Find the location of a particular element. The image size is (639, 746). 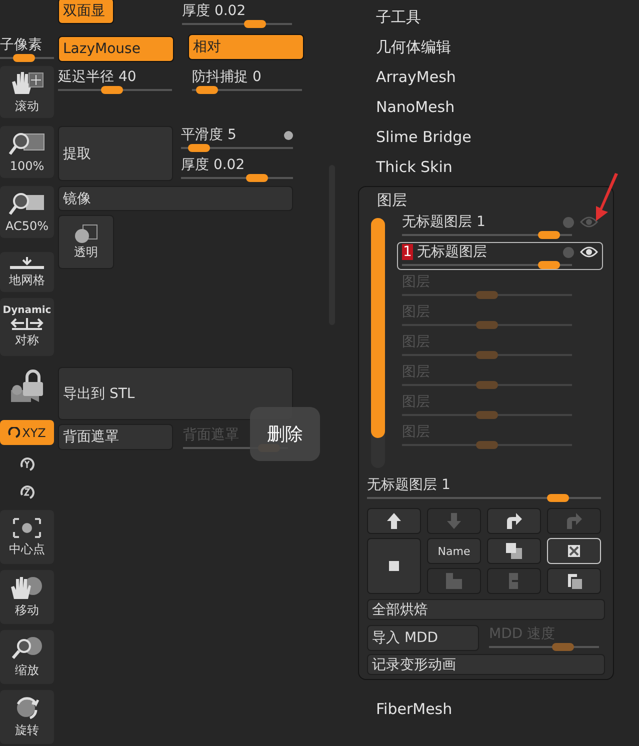

tooltip: 删除 is located at coordinates (285, 434).